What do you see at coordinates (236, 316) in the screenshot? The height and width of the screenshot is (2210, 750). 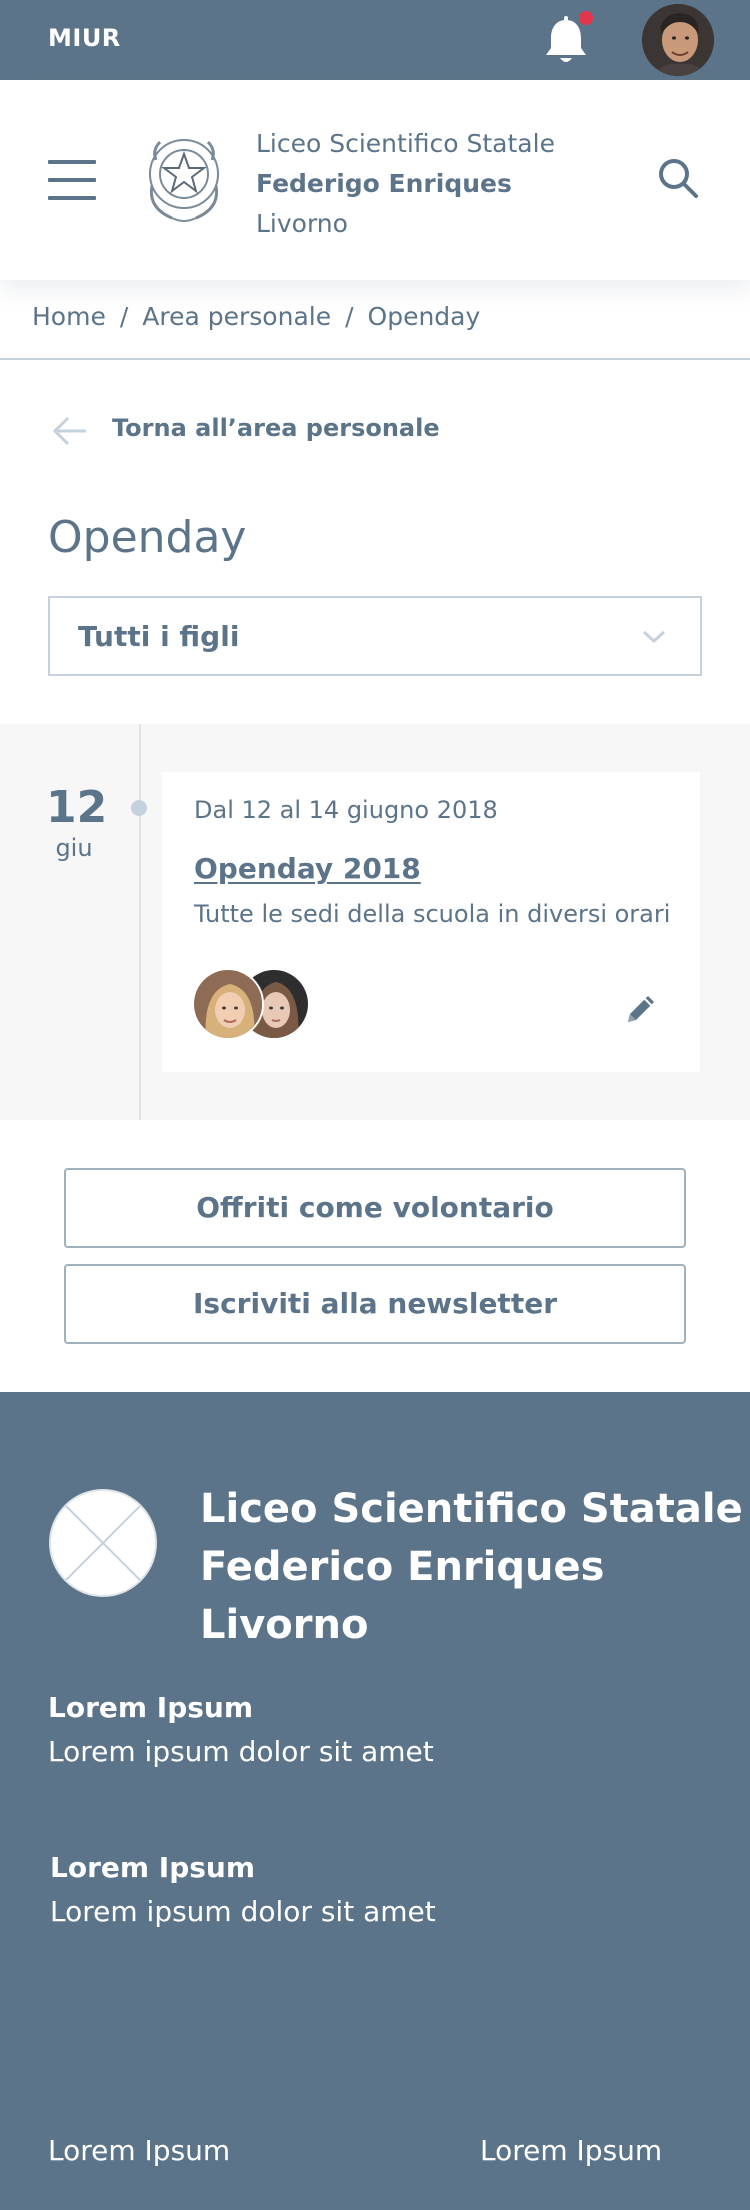 I see `breadcrumb-area-personale: Area personale` at bounding box center [236, 316].